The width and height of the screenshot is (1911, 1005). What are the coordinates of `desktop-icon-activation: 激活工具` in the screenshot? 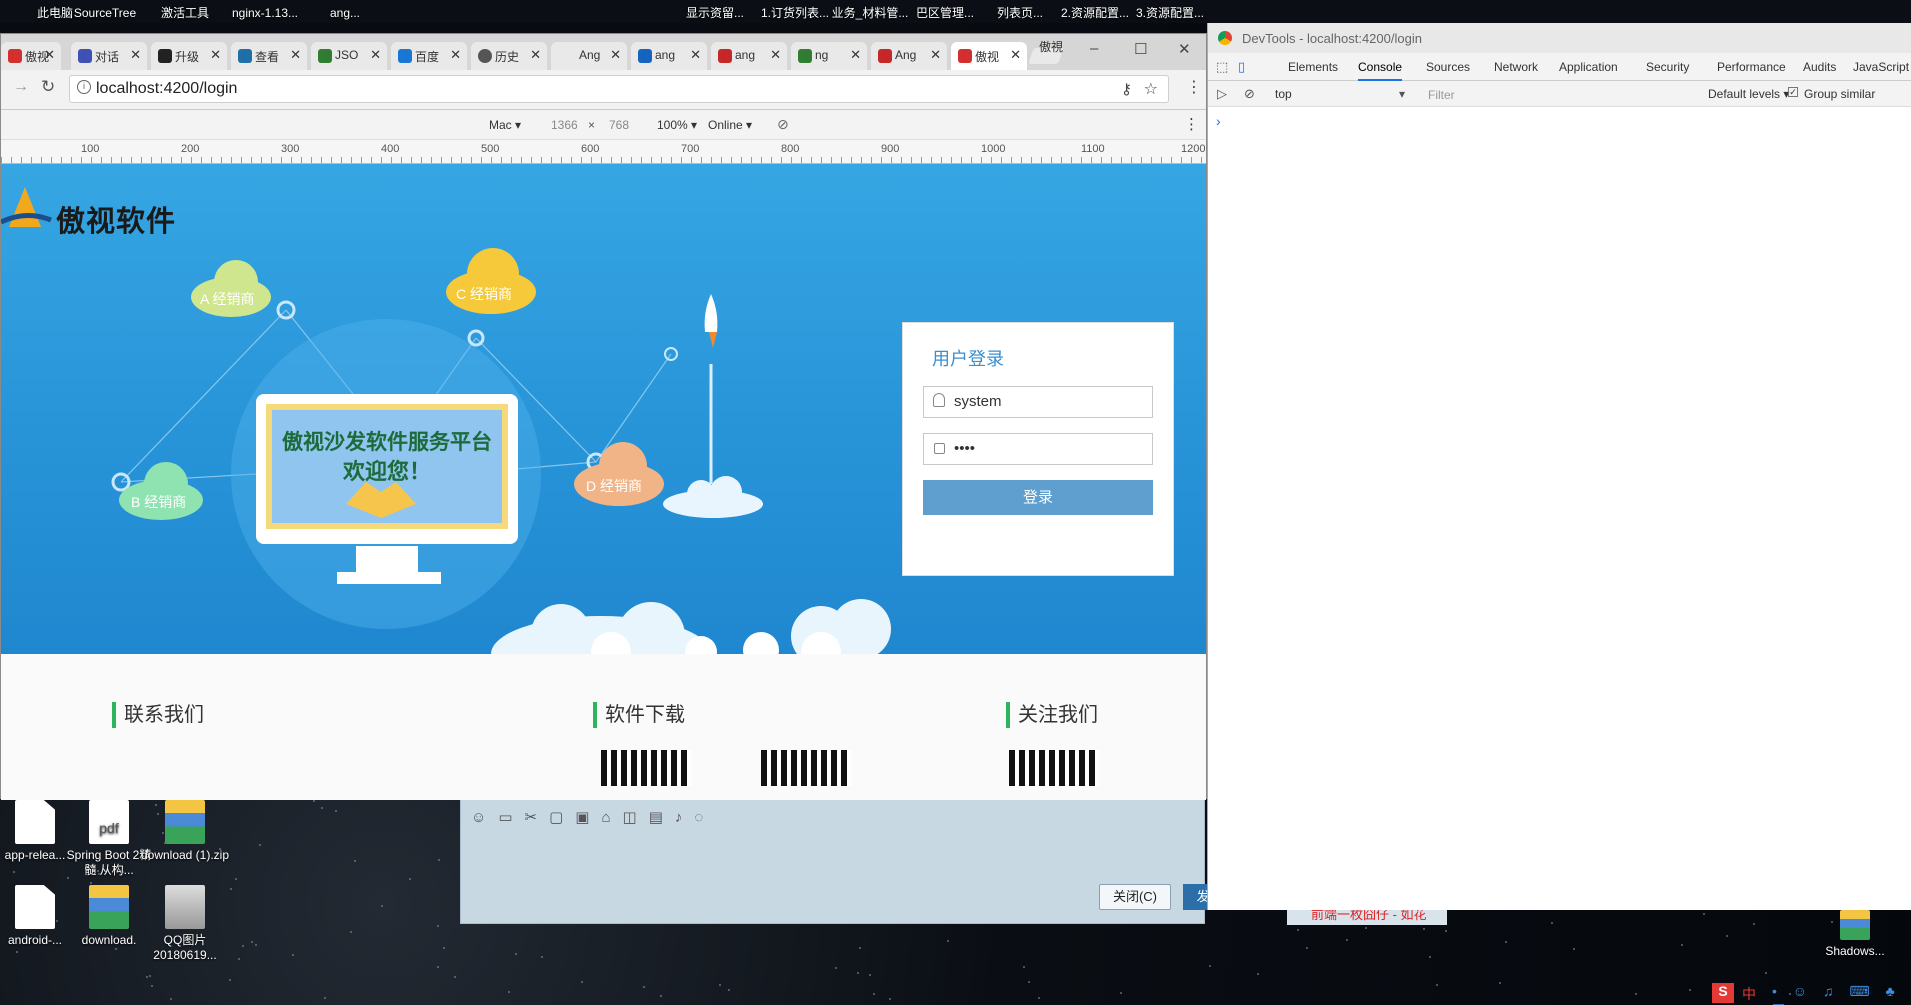 It's located at (185, 12).